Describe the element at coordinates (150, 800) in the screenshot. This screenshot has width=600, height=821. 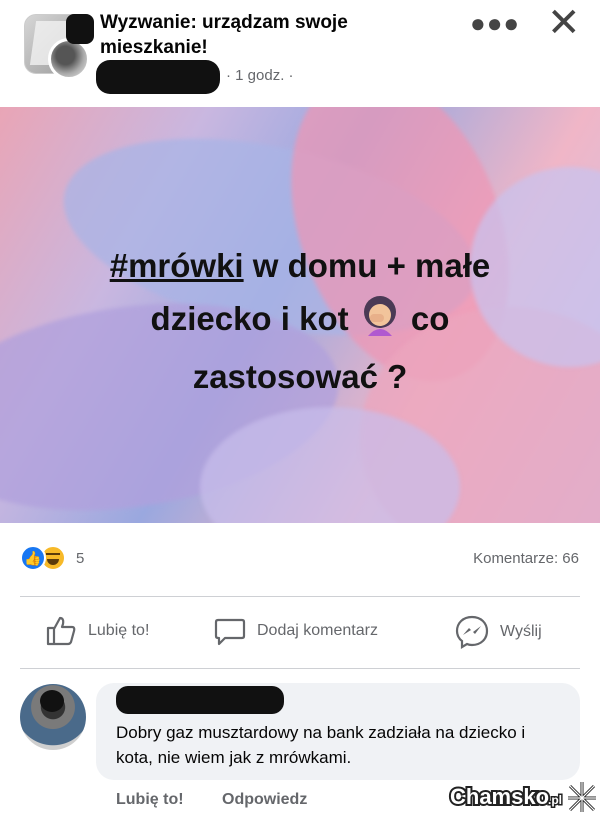
I see `comment-like-button: Lubię to!` at that location.